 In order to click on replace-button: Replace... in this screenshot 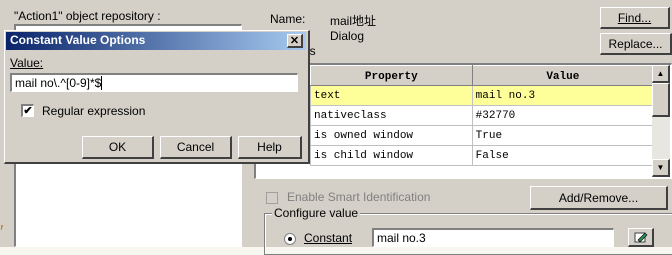, I will do `click(636, 44)`.